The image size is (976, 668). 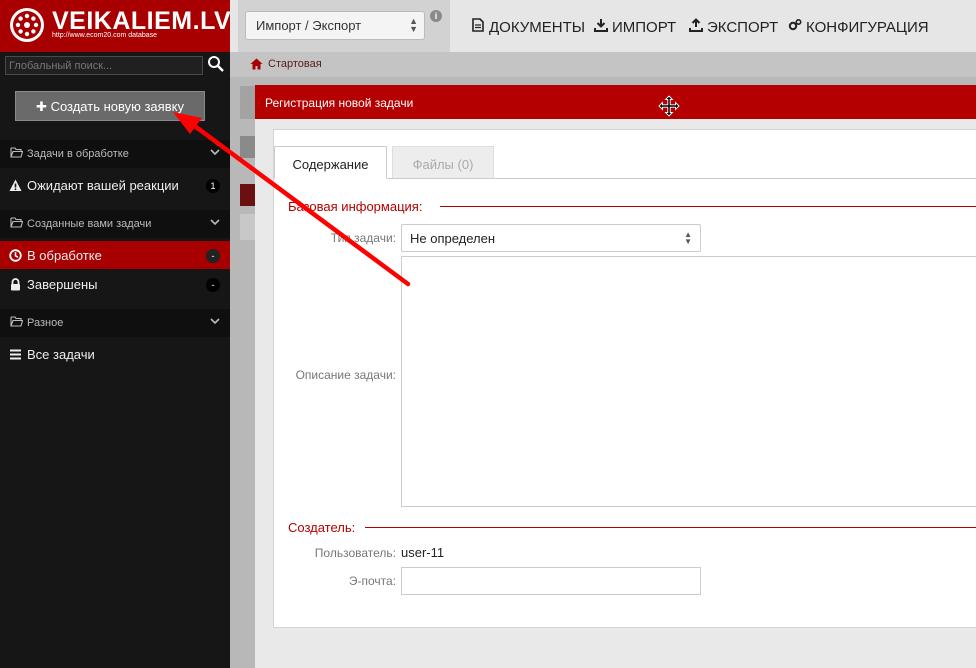 I want to click on background-tab-fragment, so click(x=247, y=102).